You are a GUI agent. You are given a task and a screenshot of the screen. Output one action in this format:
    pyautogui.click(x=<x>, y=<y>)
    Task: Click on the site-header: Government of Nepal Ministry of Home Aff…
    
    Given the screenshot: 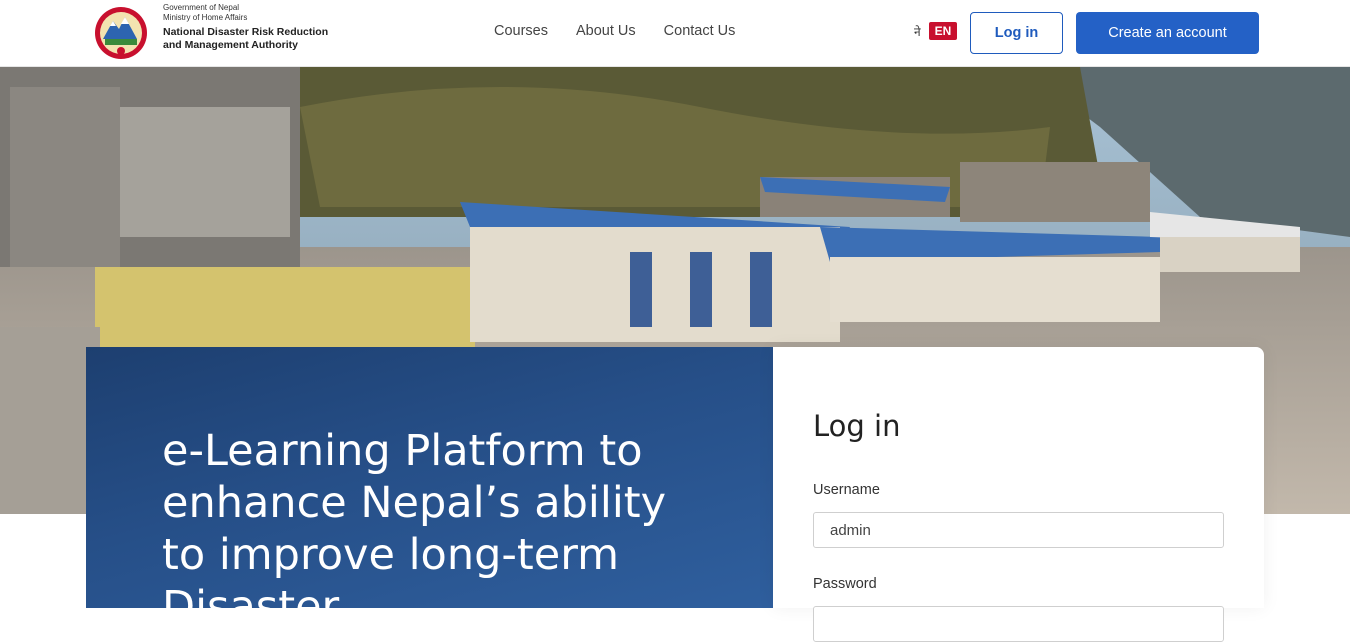 What is the action you would take?
    pyautogui.click(x=675, y=33)
    